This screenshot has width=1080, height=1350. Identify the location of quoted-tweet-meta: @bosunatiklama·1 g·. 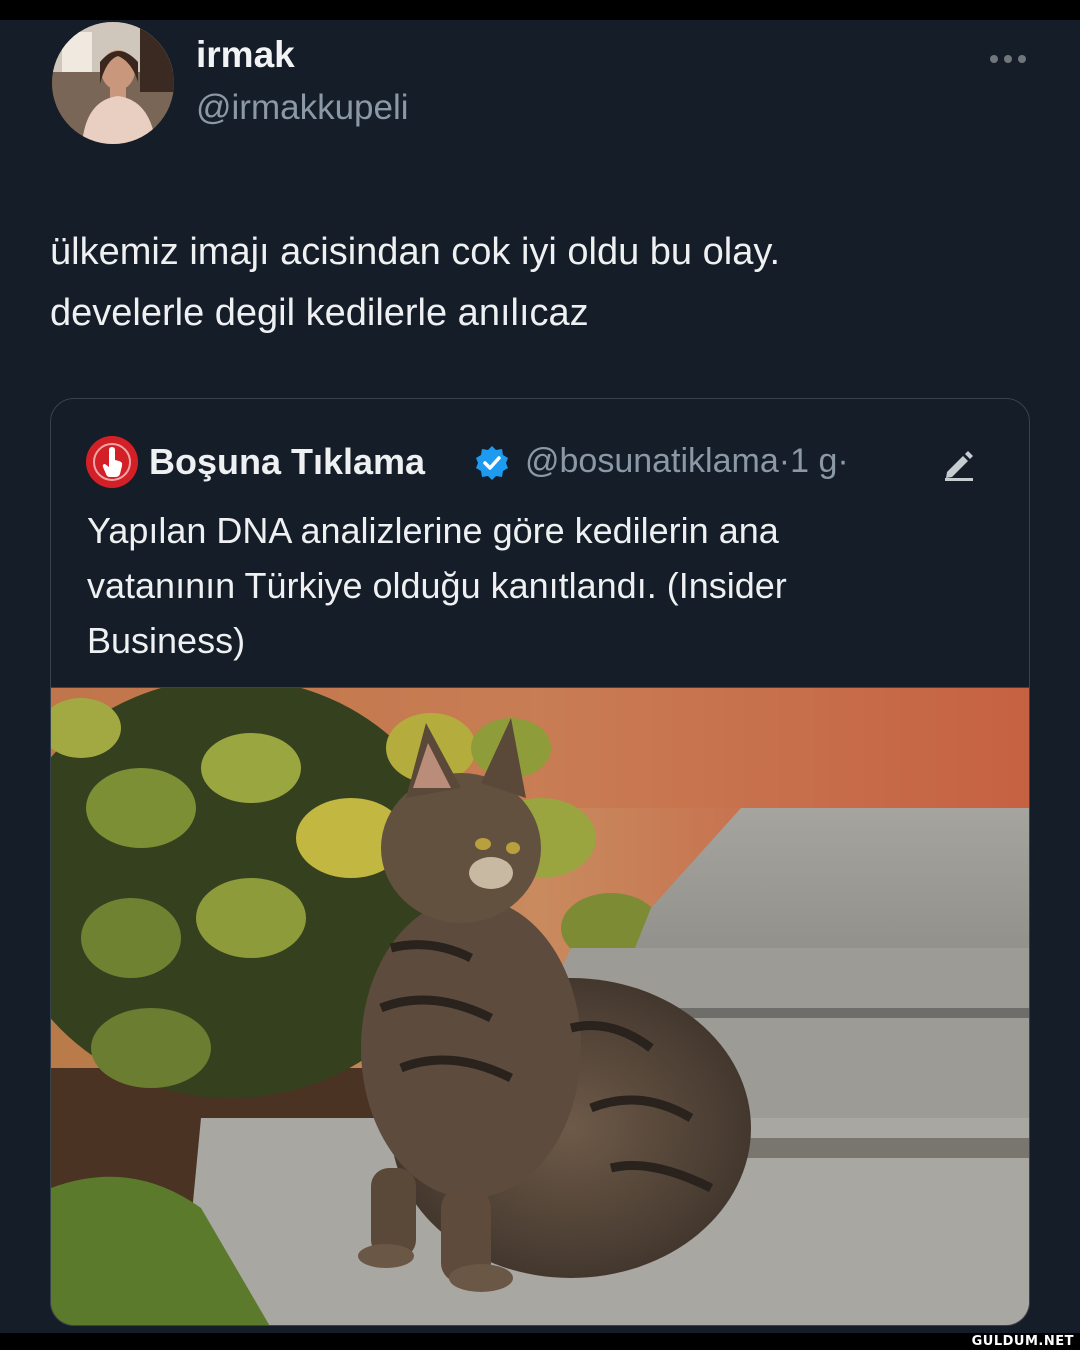
(687, 461).